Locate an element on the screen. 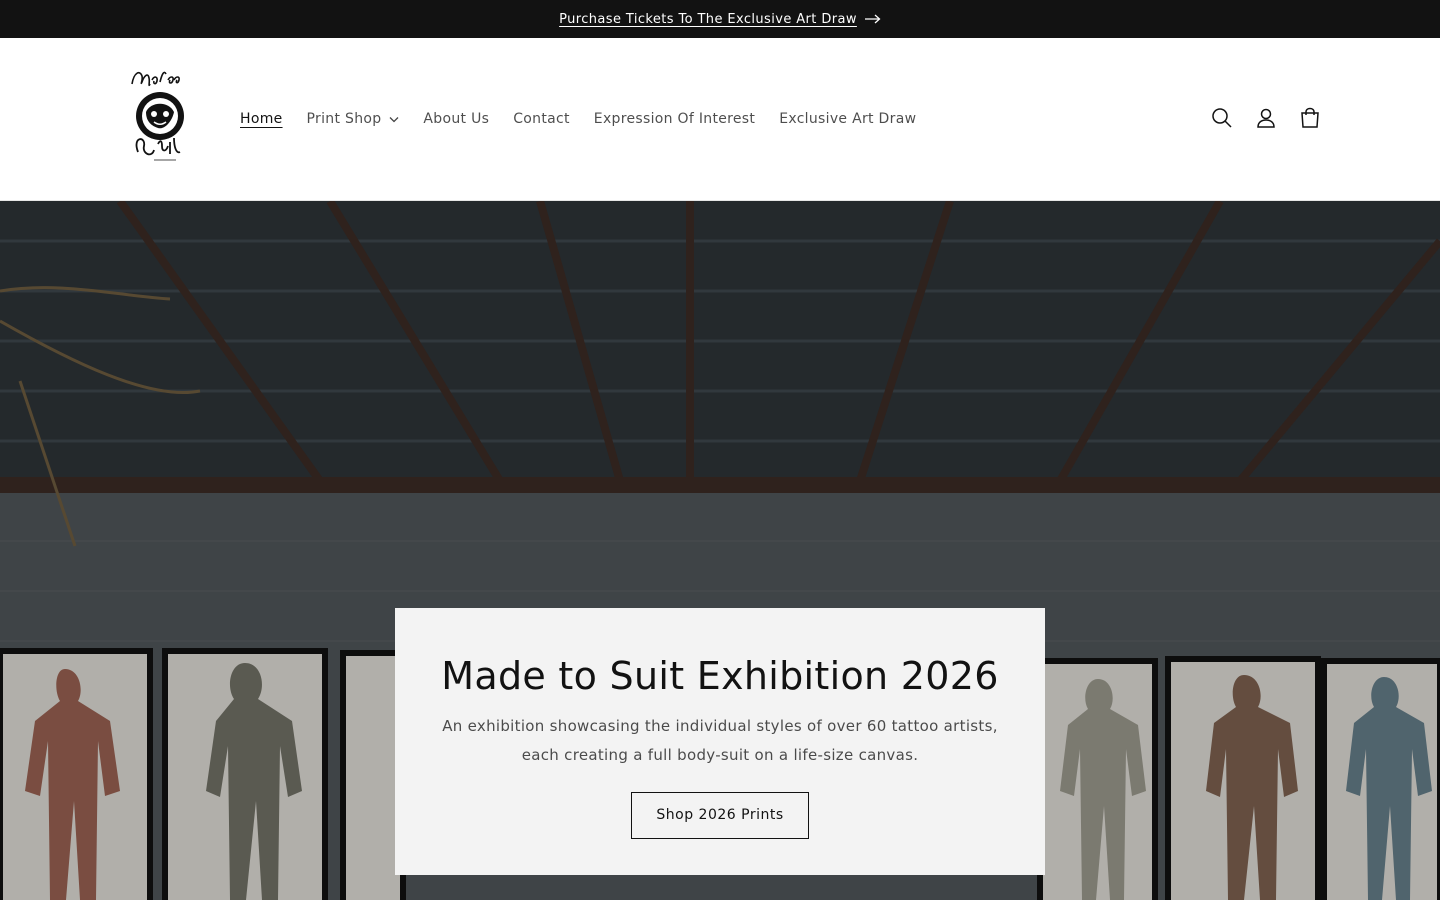 Image resolution: width=1440 pixels, height=900 pixels. nav-print-shop: Print Shop is located at coordinates (353, 119).